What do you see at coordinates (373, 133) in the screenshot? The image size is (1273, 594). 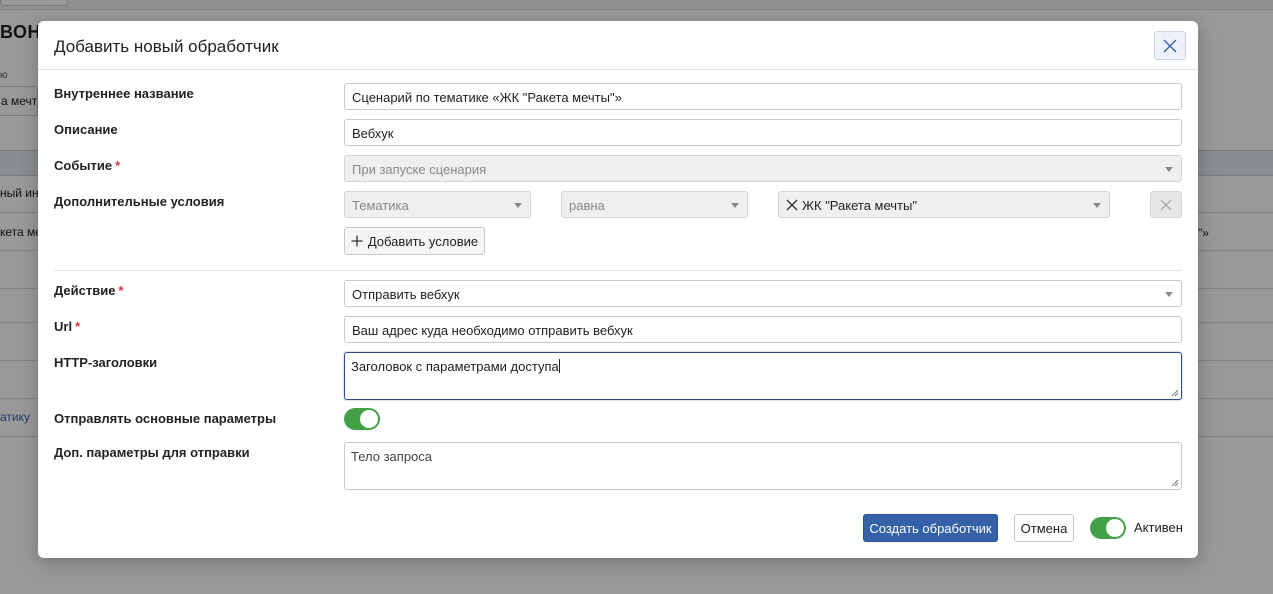 I see `description-value: Вебхук` at bounding box center [373, 133].